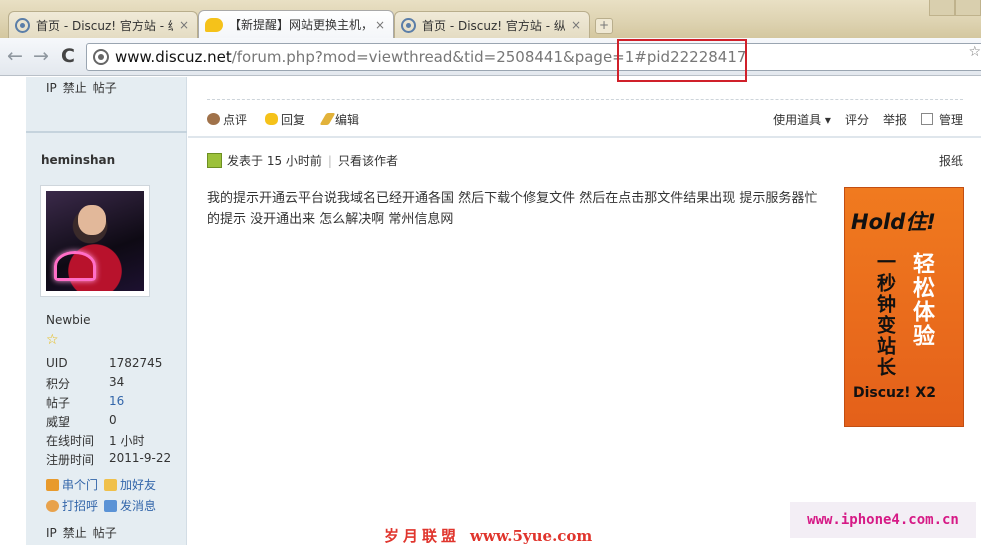  I want to click on tab-new-reminder: 【新提醒】网站更换主机， ×, so click(296, 24).